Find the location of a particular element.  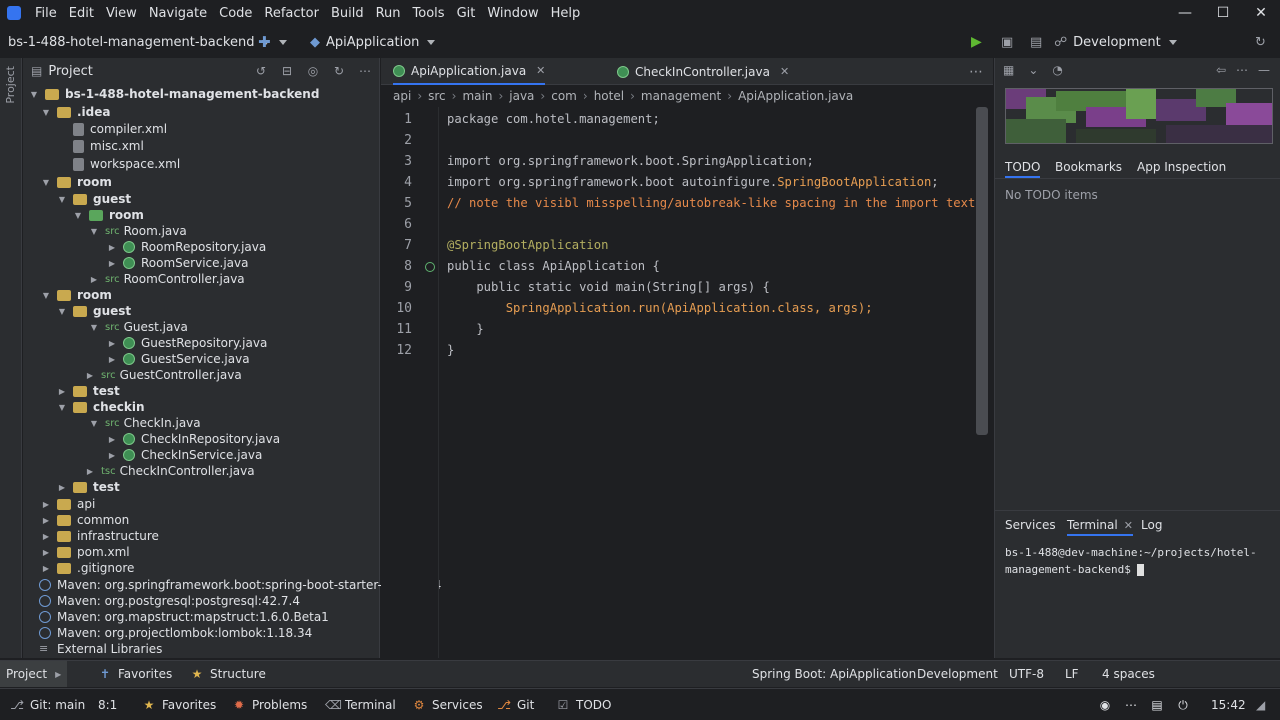

collapse-all-icon: ⊟ is located at coordinates (287, 71).